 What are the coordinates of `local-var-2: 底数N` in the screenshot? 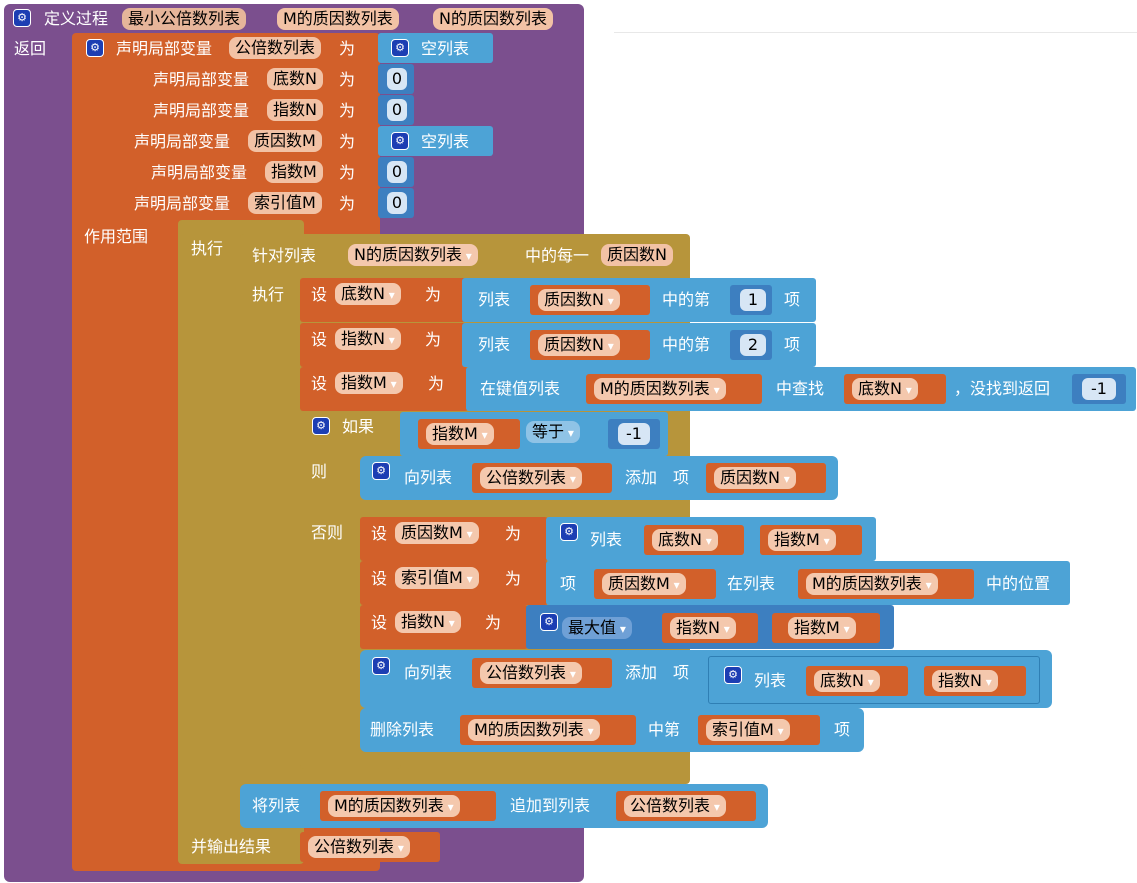 It's located at (295, 79).